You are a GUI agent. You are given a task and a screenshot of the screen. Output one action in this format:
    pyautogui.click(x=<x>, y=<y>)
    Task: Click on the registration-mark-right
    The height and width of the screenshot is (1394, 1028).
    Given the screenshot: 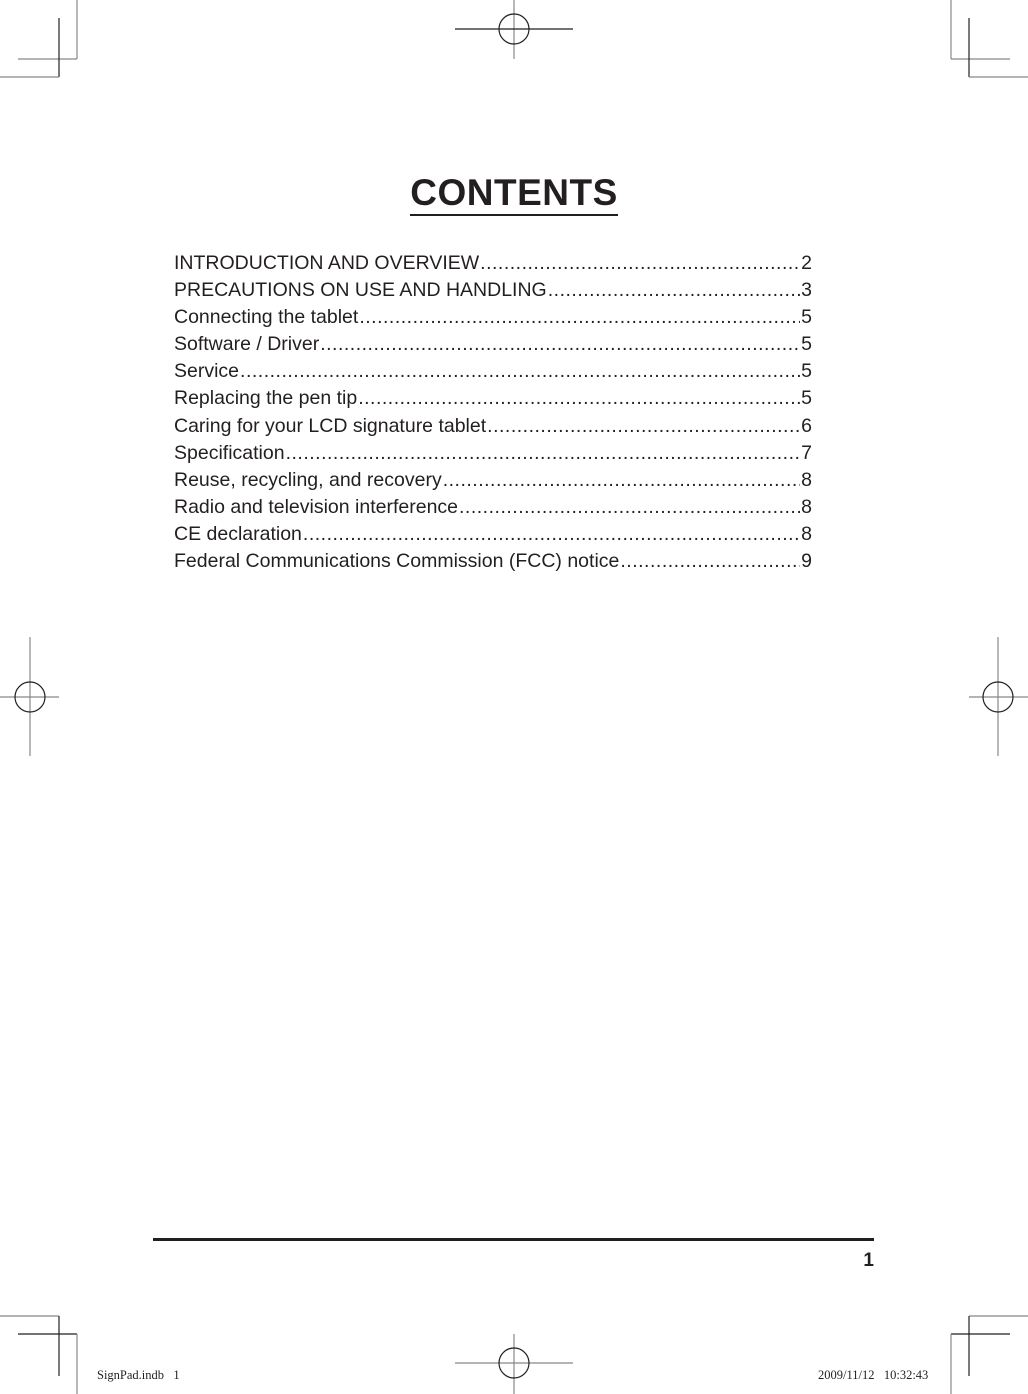 What is the action you would take?
    pyautogui.click(x=998, y=696)
    